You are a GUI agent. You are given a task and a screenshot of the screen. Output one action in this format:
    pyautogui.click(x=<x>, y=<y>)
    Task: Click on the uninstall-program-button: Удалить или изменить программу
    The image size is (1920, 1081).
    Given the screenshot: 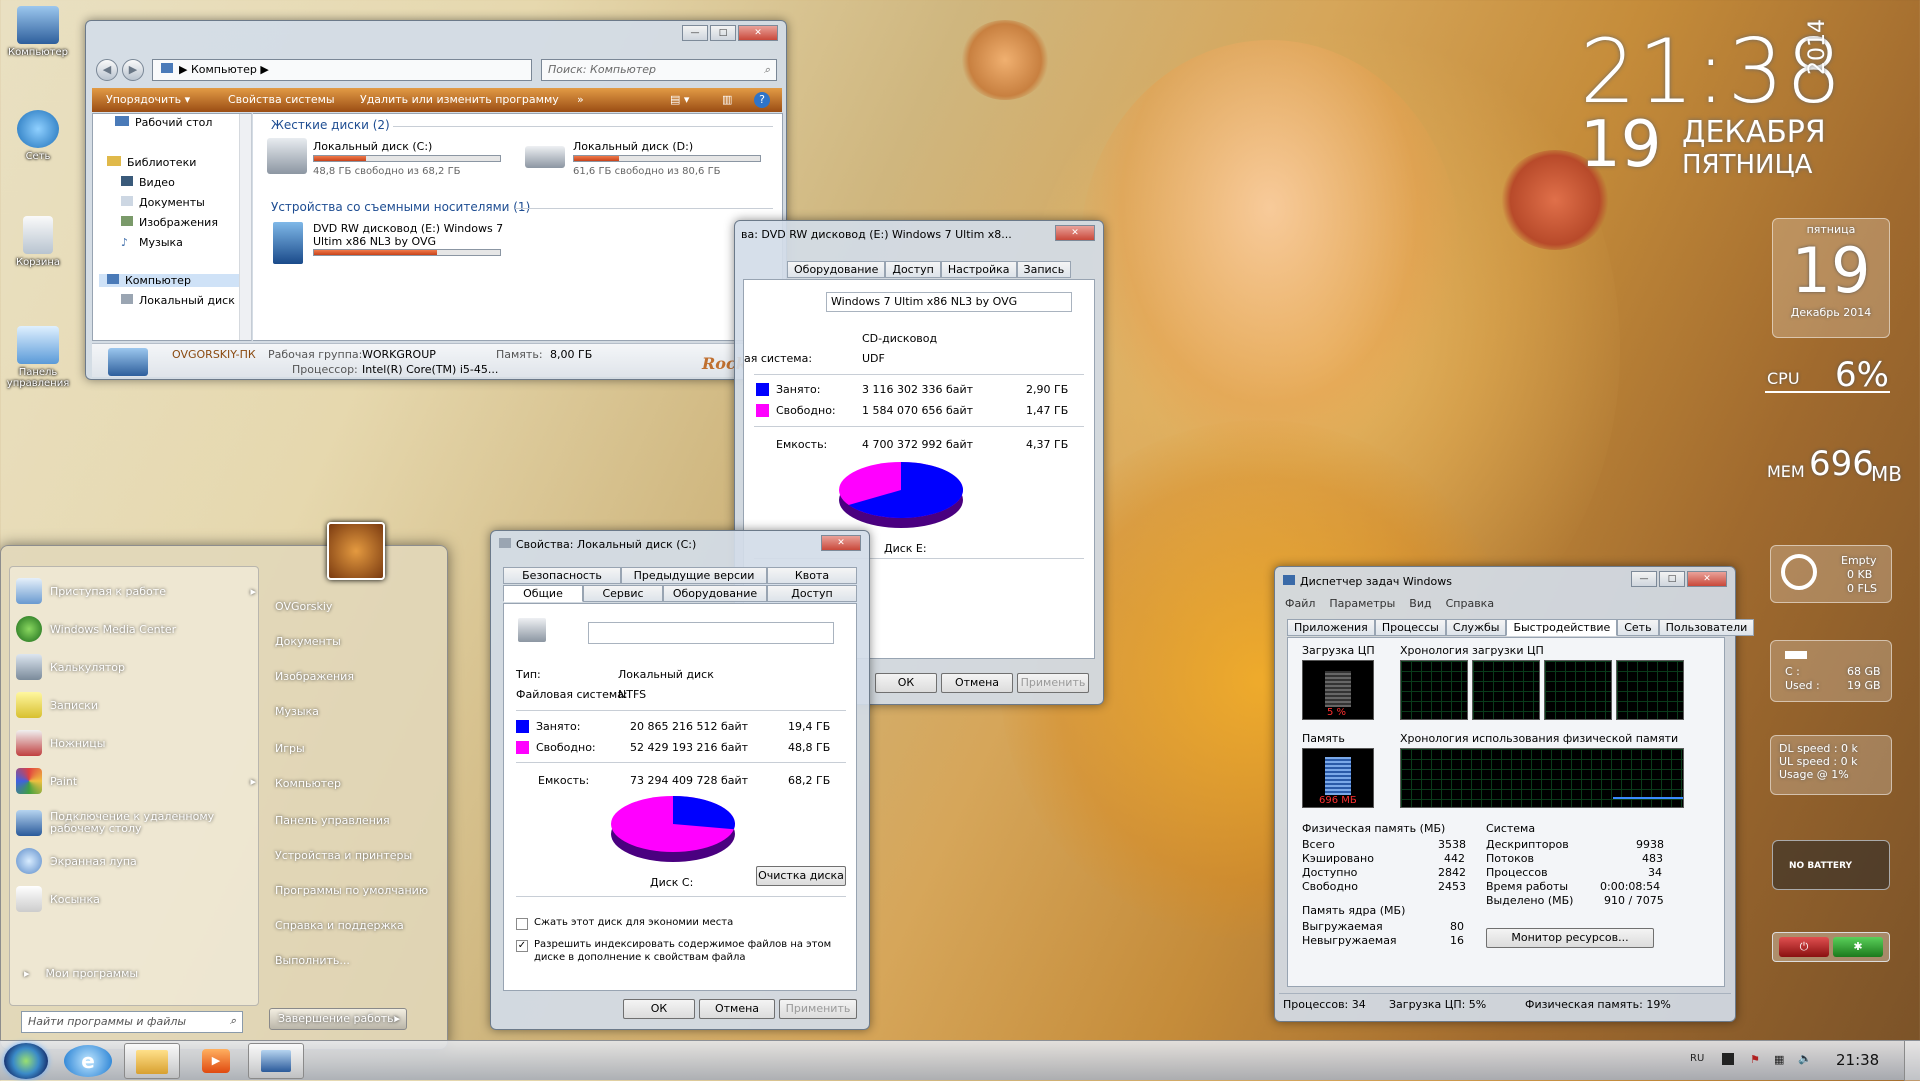 What is the action you would take?
    pyautogui.click(x=459, y=99)
    